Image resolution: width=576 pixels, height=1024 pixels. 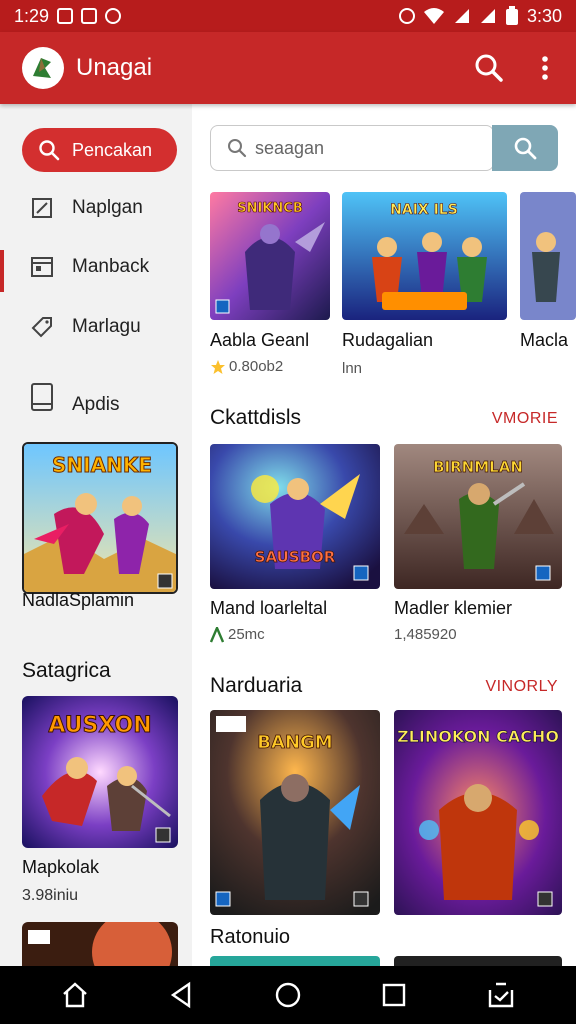 I want to click on game-meta: 25mc, so click(x=237, y=634).